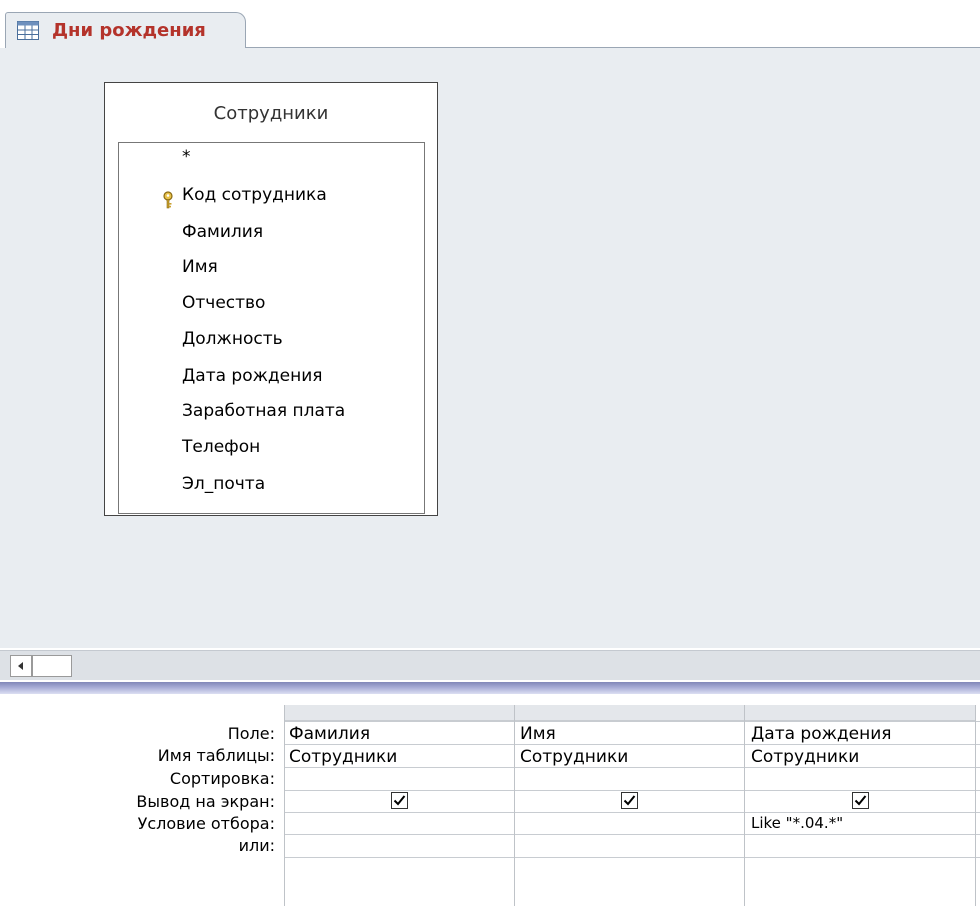 Image resolution: width=980 pixels, height=906 pixels. Describe the element at coordinates (329, 734) in the screenshot. I see `cell-field: Фамилия` at that location.